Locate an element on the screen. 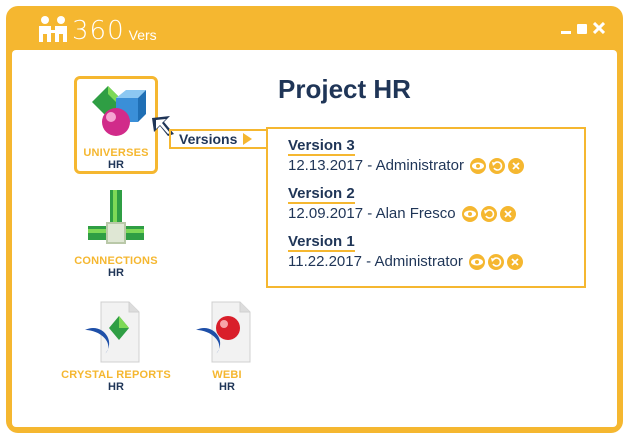  arrow-right-icon is located at coordinates (248, 139).